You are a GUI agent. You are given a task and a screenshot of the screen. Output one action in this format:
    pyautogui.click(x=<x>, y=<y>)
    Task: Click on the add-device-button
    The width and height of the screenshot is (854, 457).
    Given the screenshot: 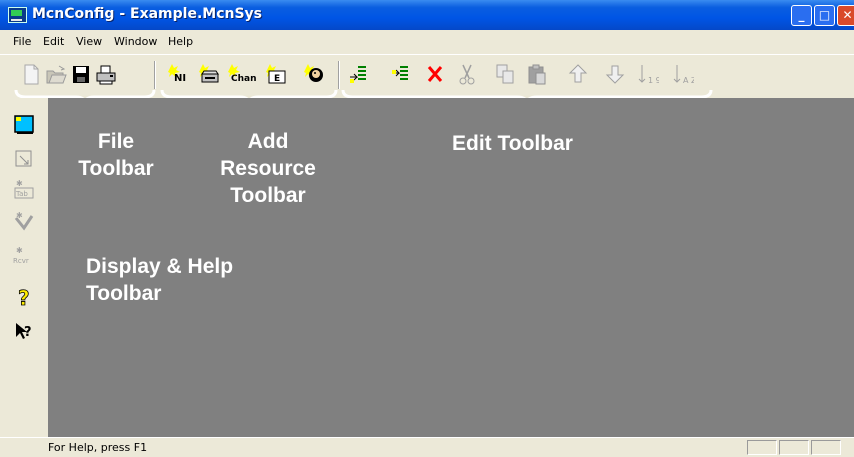 What is the action you would take?
    pyautogui.click(x=210, y=74)
    